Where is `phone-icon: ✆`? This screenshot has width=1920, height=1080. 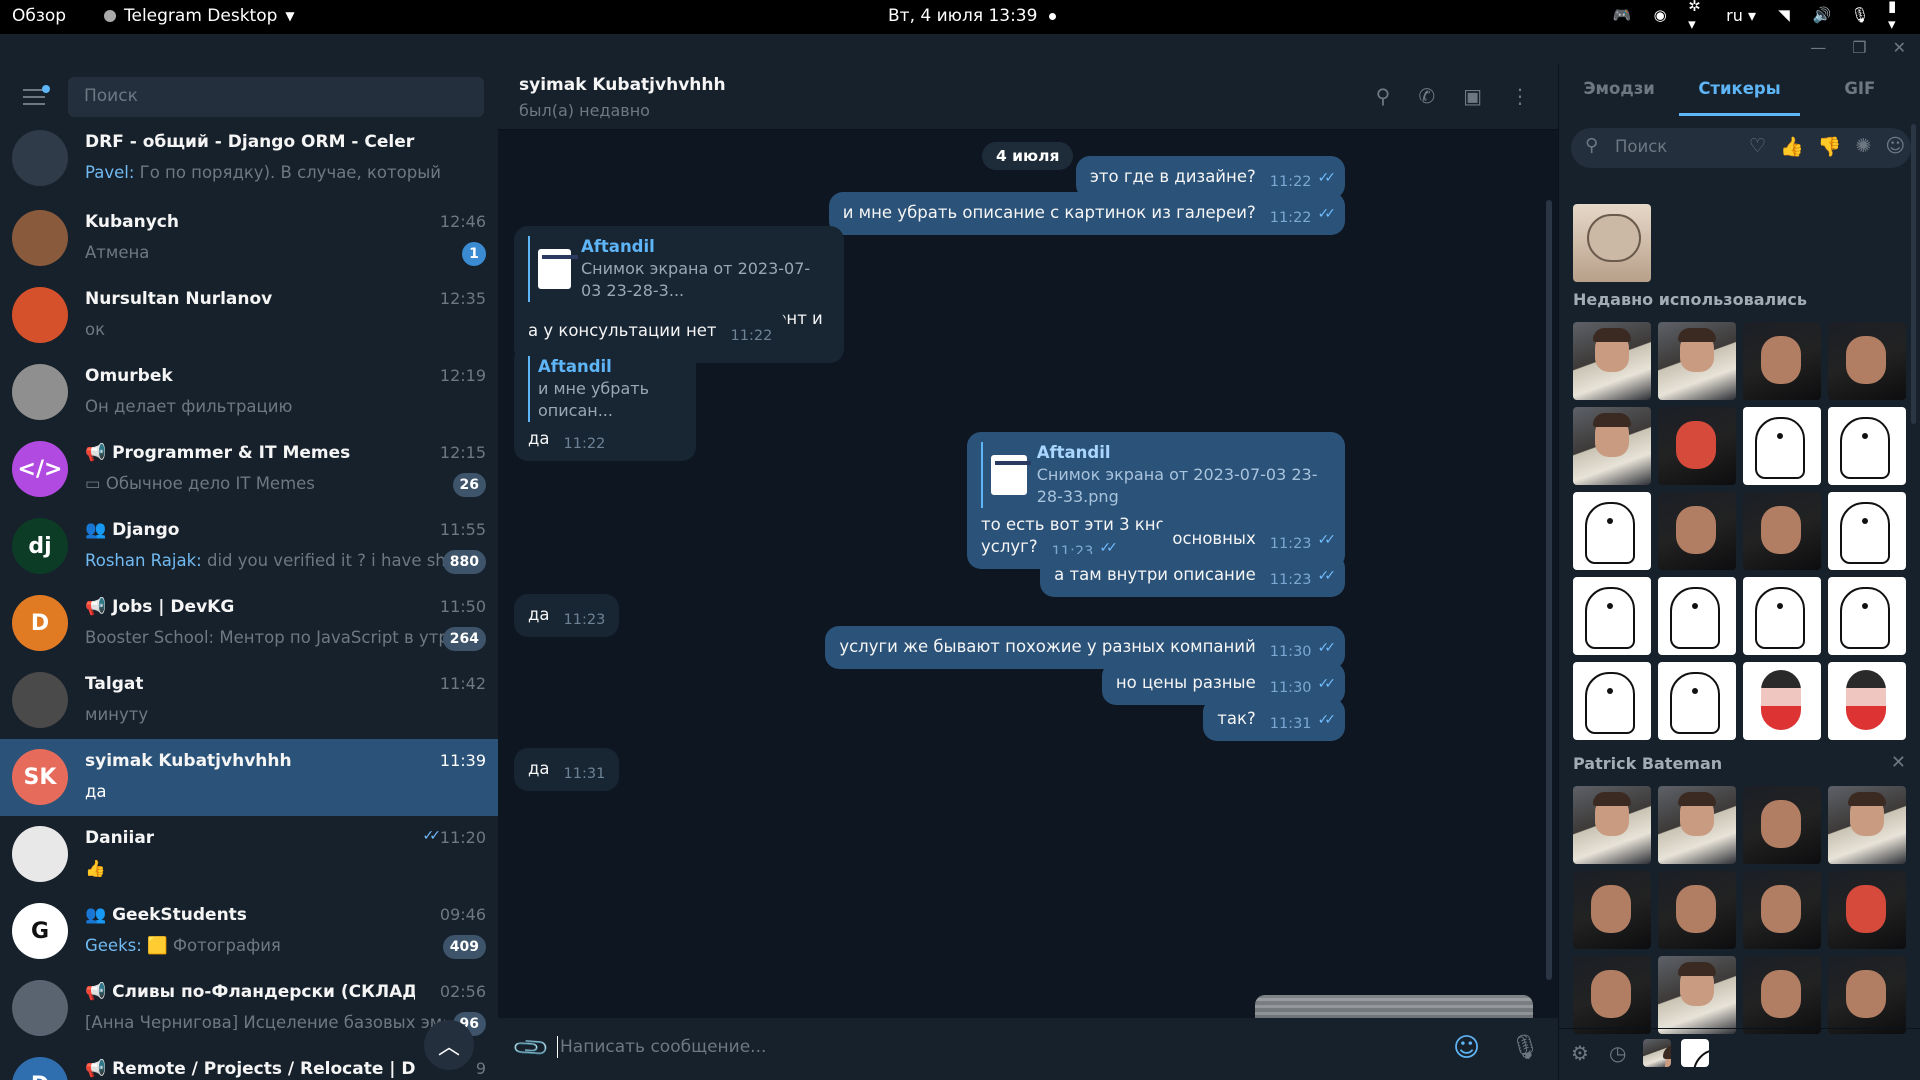 phone-icon: ✆ is located at coordinates (1426, 96).